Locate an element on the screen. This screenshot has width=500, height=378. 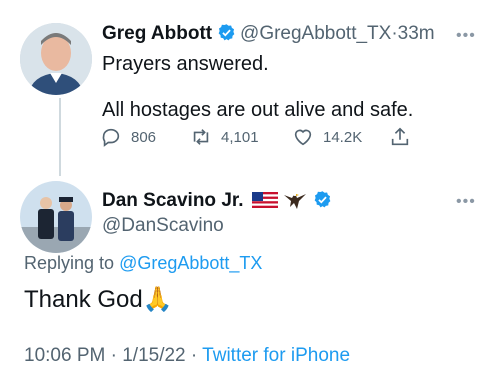
share-button is located at coordinates (400, 137).